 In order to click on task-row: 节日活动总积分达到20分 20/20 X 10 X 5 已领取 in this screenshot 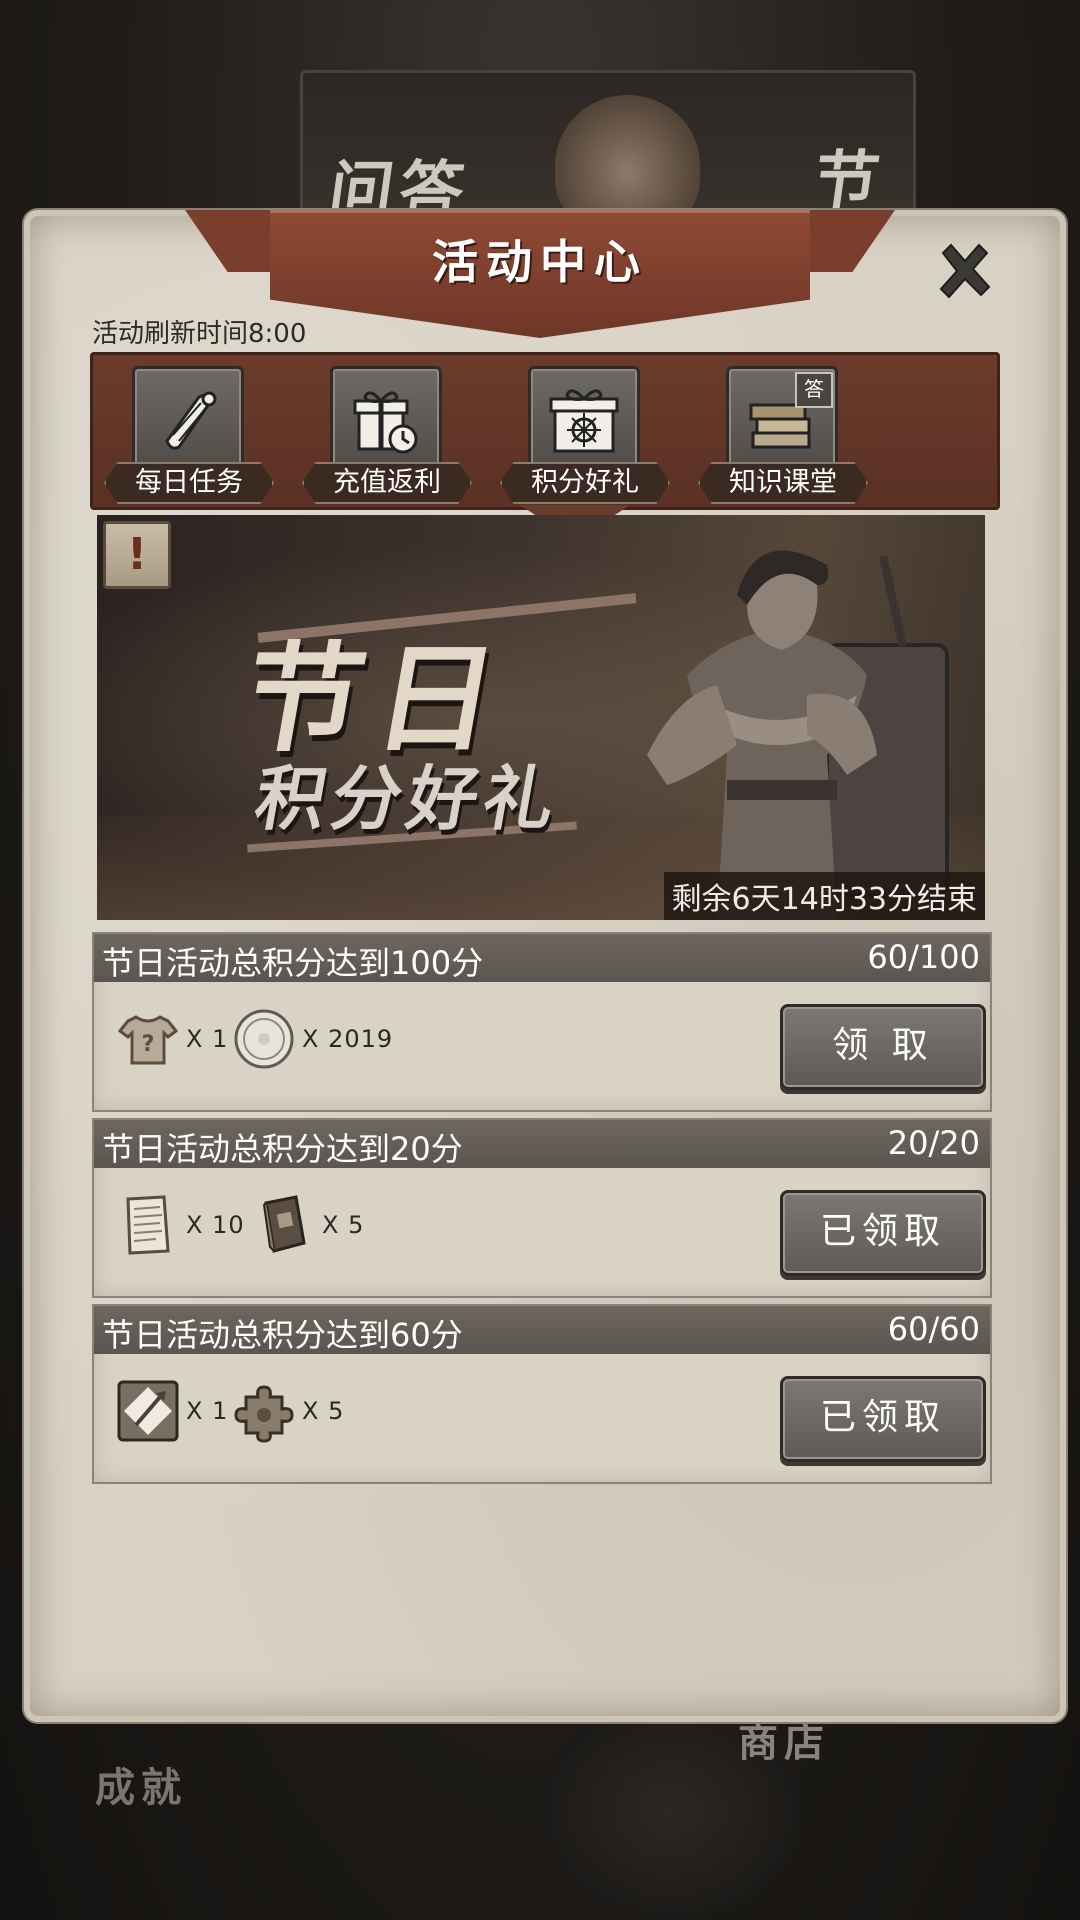, I will do `click(542, 1208)`.